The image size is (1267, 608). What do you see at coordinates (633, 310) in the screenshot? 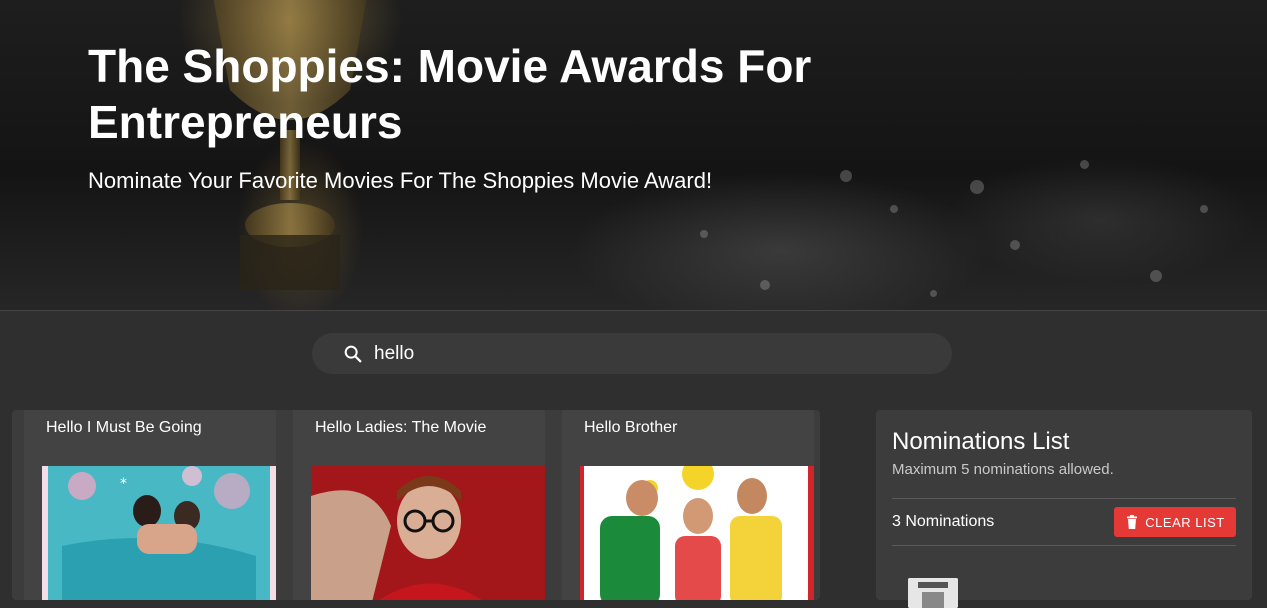
I see `hero-divider` at bounding box center [633, 310].